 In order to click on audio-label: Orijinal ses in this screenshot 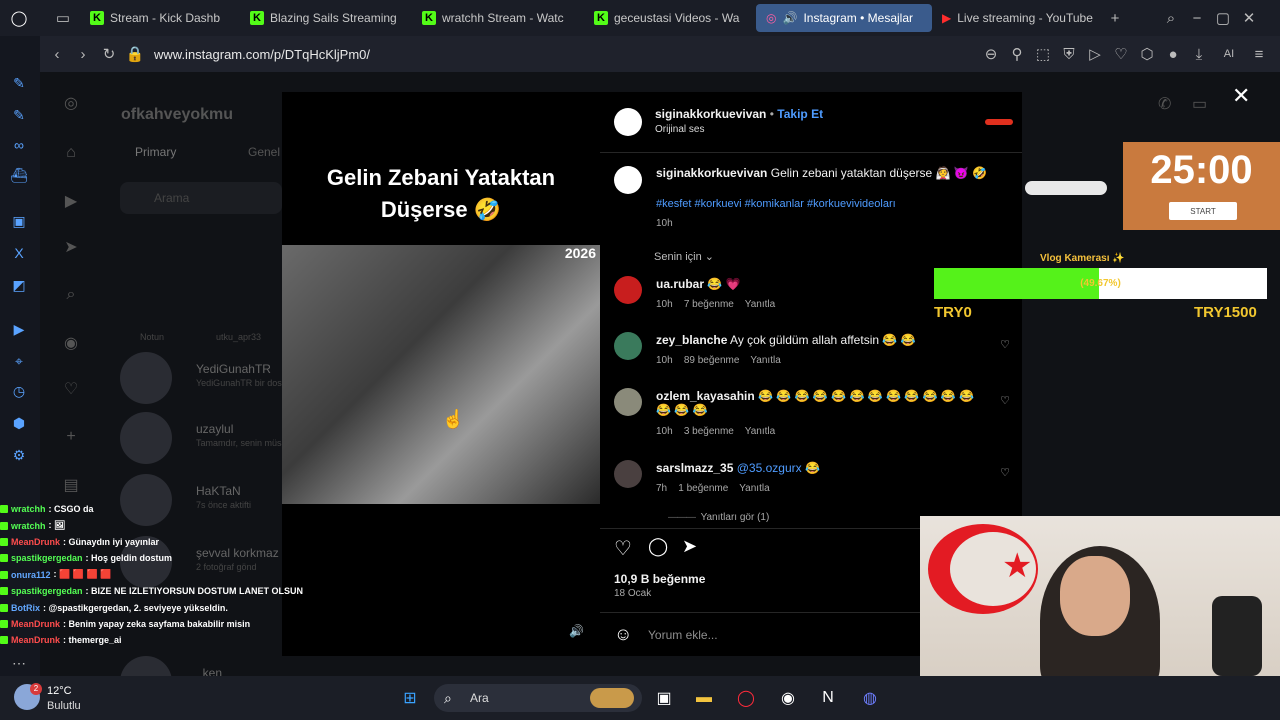, I will do `click(679, 129)`.